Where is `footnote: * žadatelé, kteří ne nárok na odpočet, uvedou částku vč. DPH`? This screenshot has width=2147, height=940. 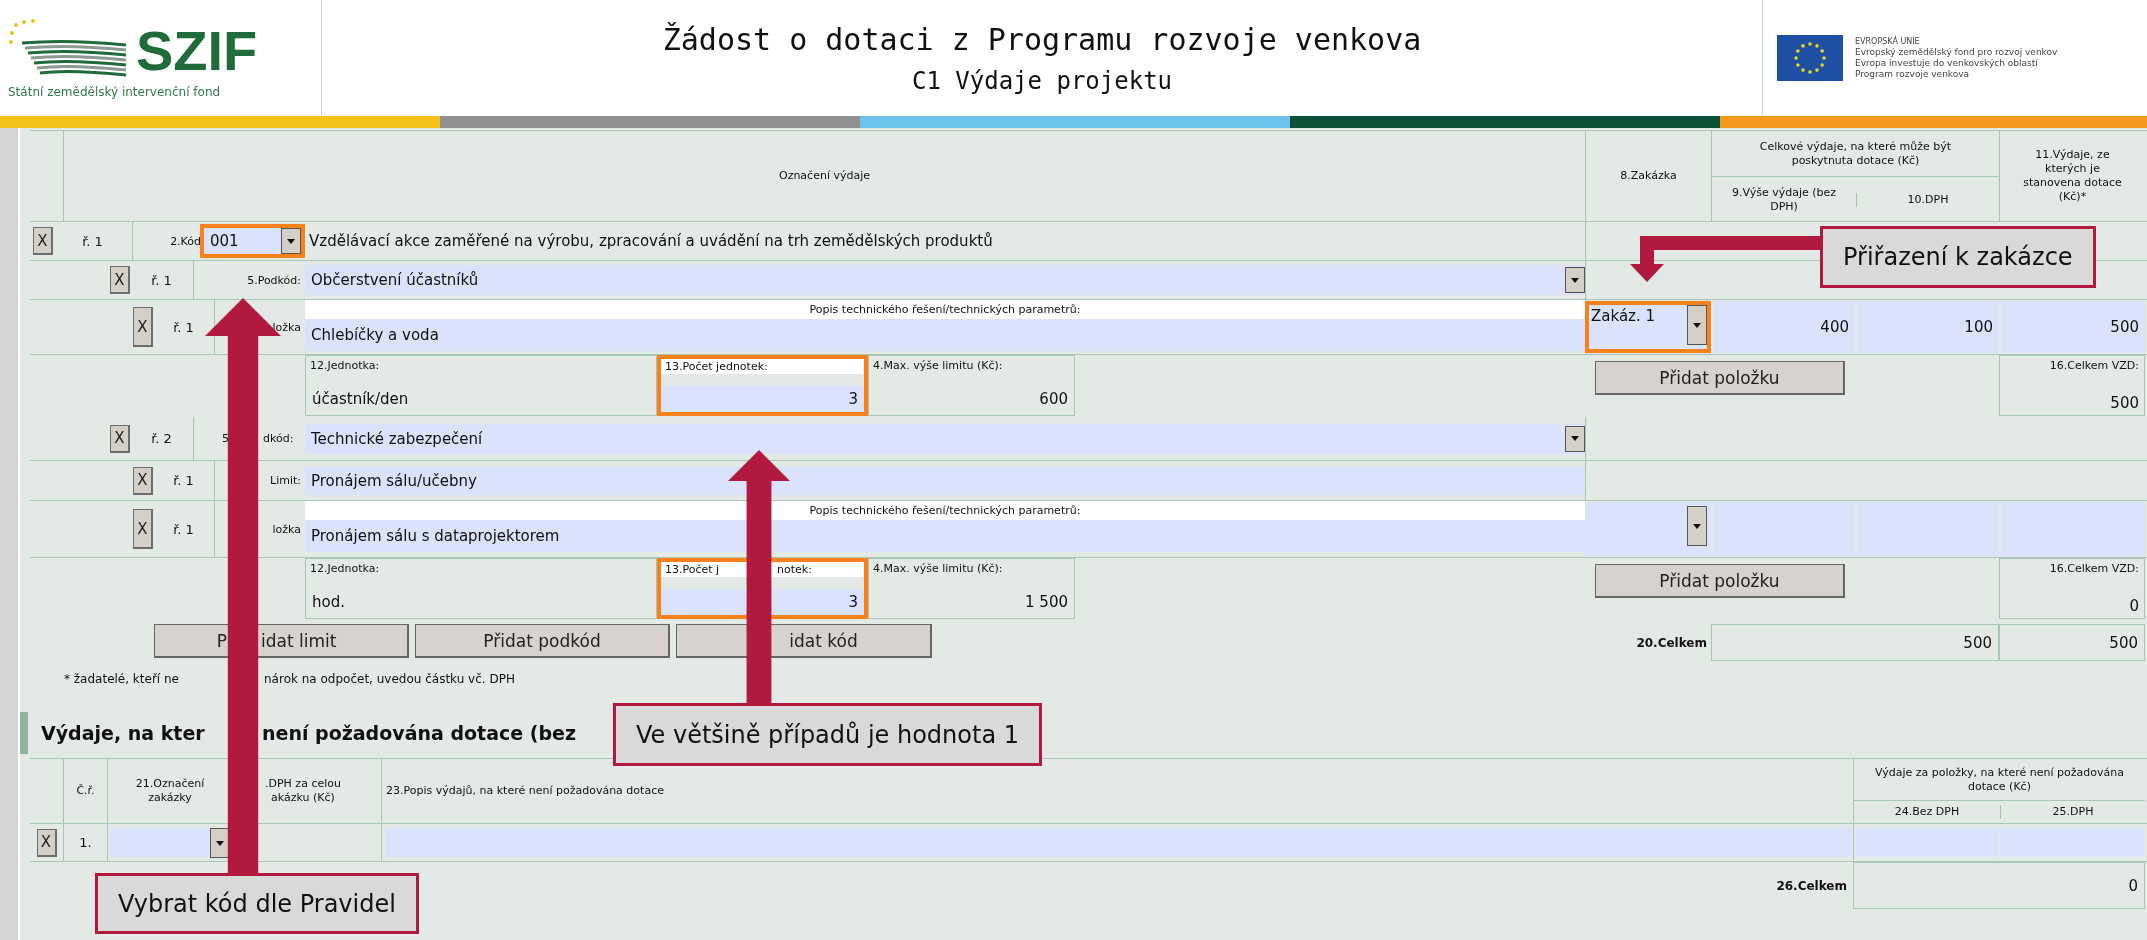 footnote: * žadatelé, kteří ne nárok na odpočet, uvedou částku vč. DPH is located at coordinates (289, 679).